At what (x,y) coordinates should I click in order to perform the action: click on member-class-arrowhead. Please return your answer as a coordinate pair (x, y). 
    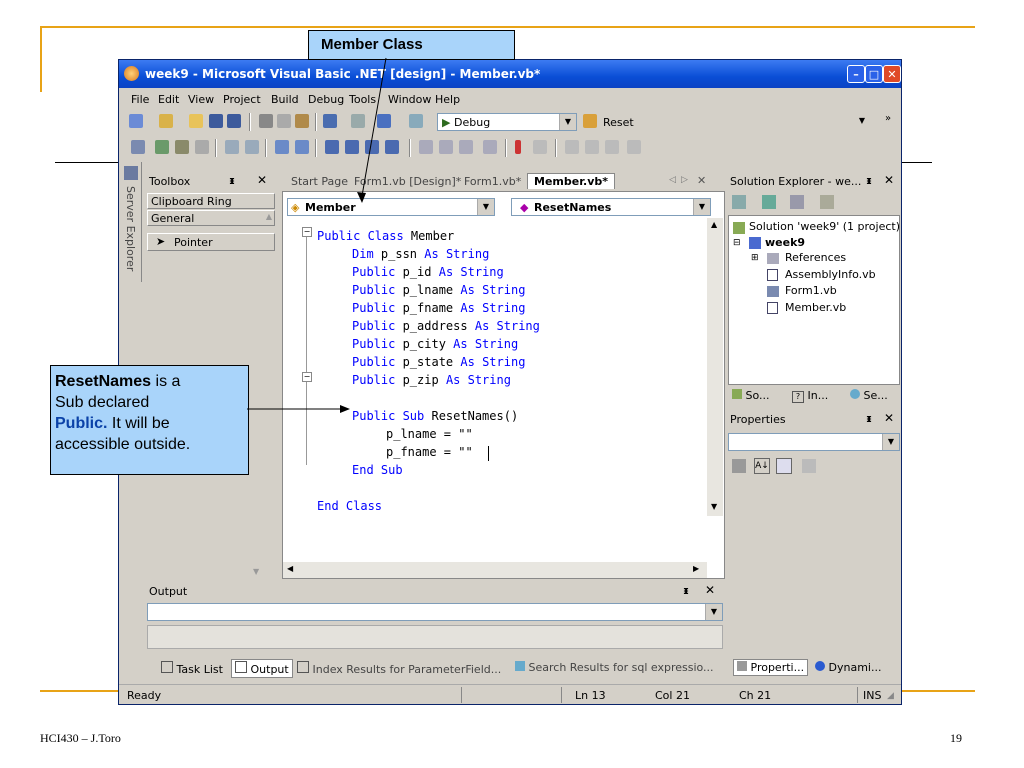
    Looking at the image, I should click on (361, 197).